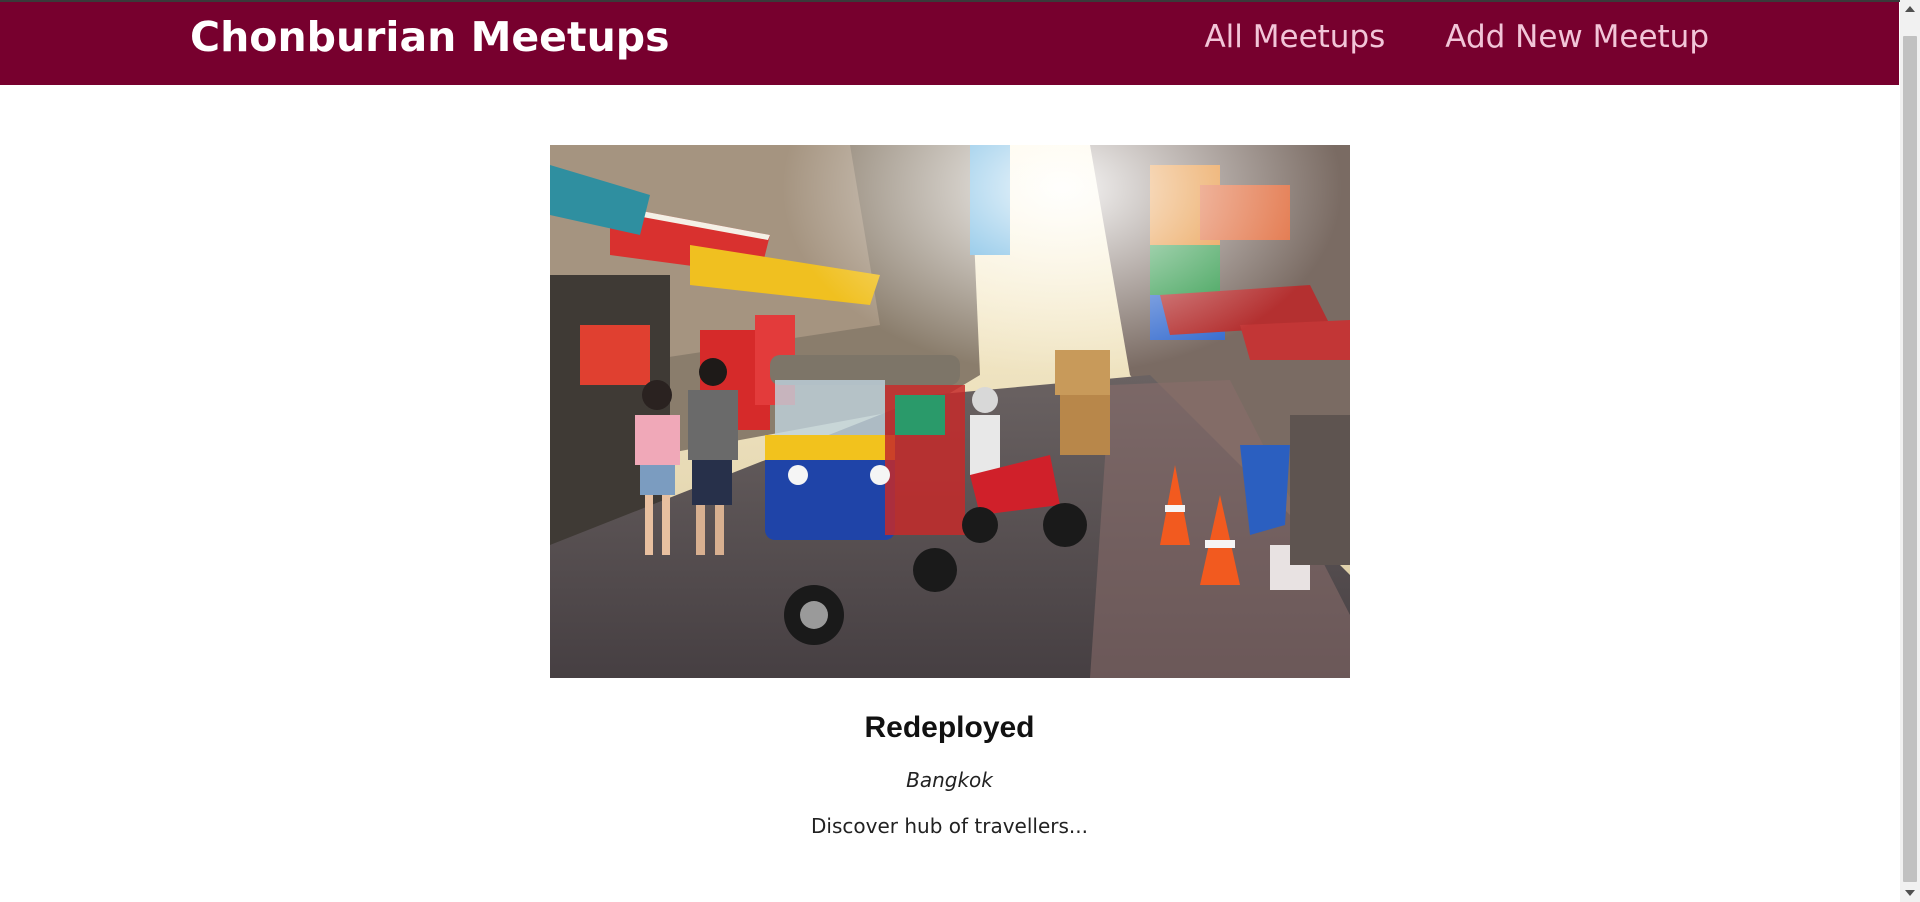  Describe the element at coordinates (430, 37) in the screenshot. I see `site-logo: Chonburian Meetups` at that location.